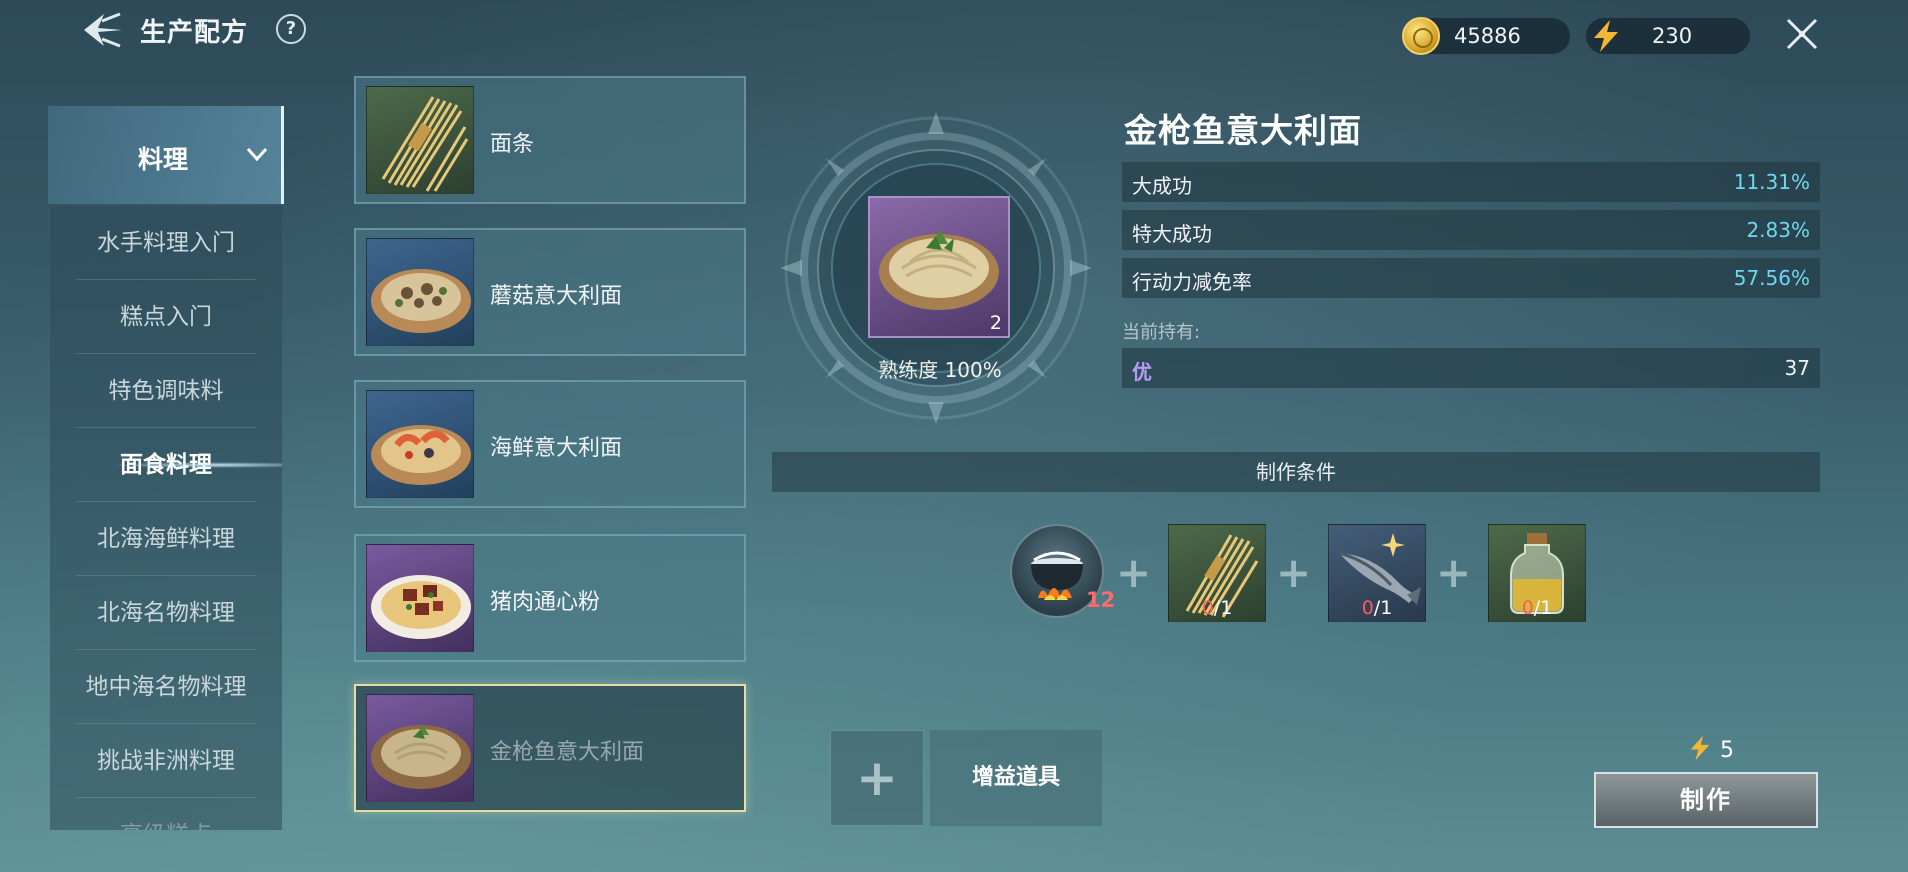 Image resolution: width=1908 pixels, height=872 pixels. I want to click on recipe-name: 猪肉通心粉, so click(545, 602).